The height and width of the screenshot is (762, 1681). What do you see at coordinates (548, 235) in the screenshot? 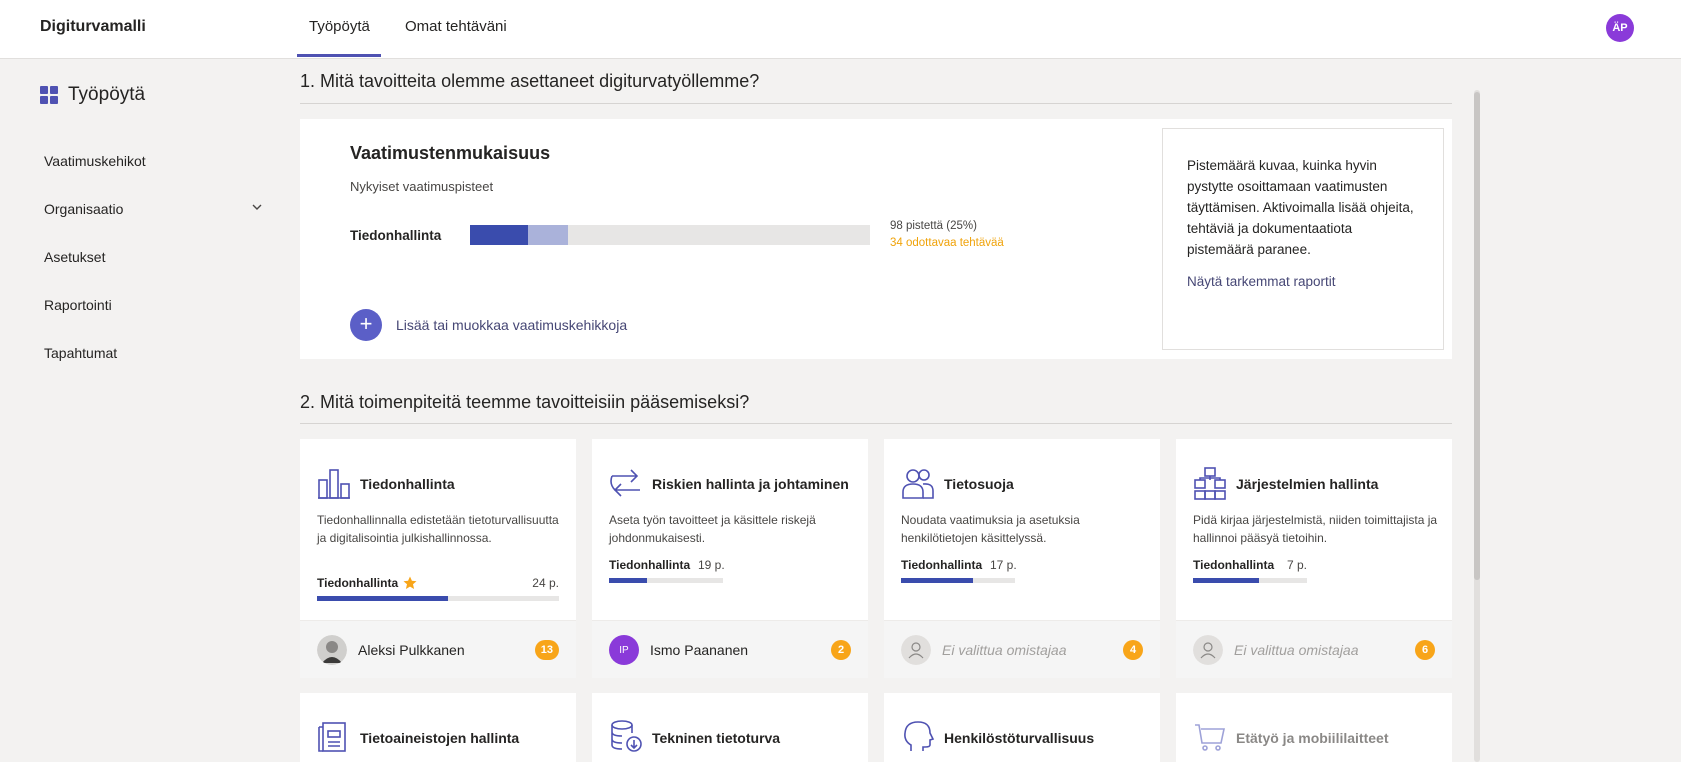
I see `compliance-pending-fill` at bounding box center [548, 235].